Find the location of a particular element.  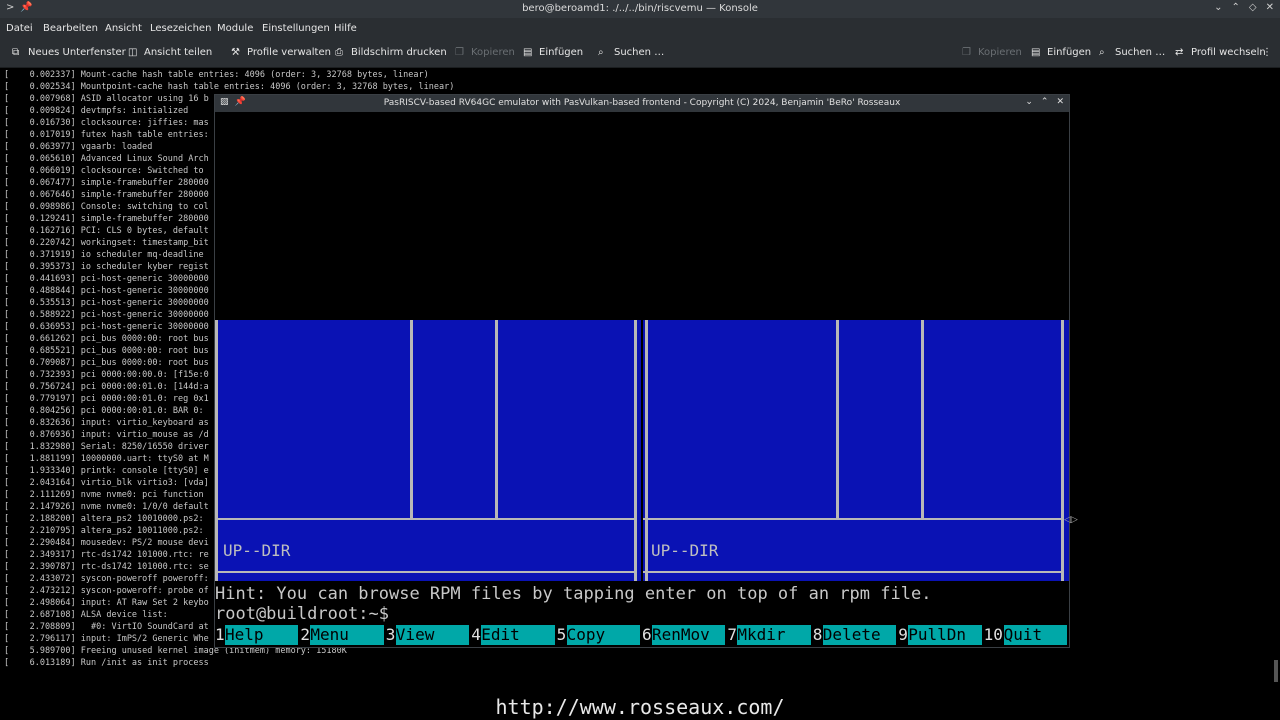

split-view-button: ◫ Ansicht teilen is located at coordinates (170, 52).